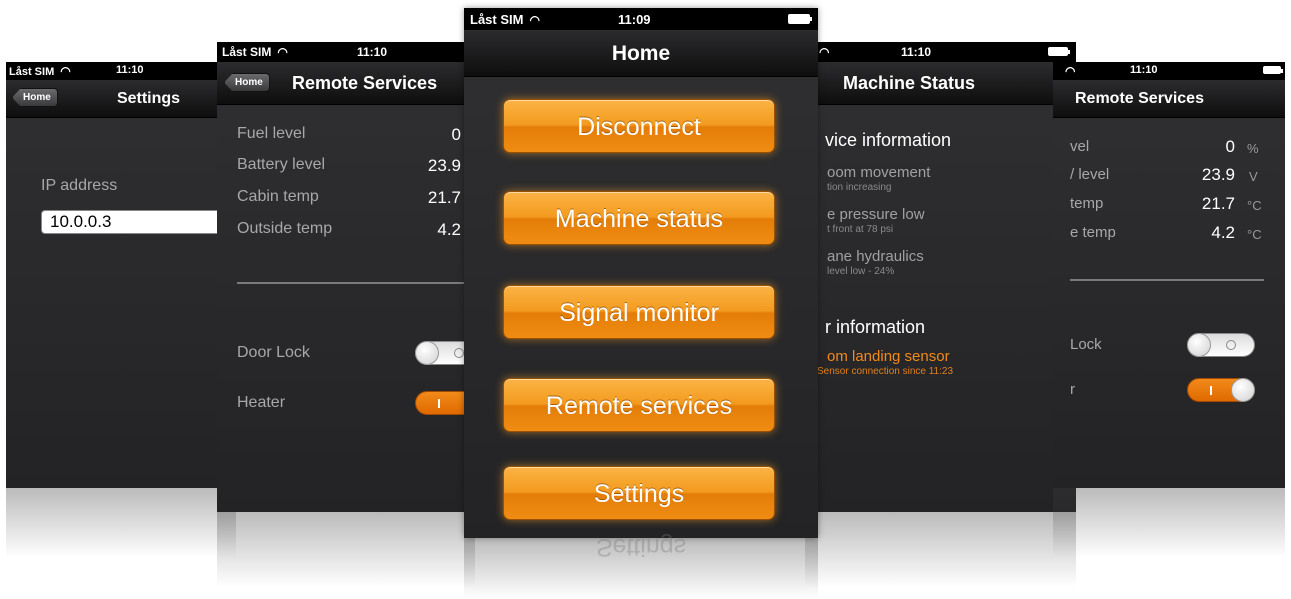  I want to click on fuel-level-label: vel, so click(1080, 146).